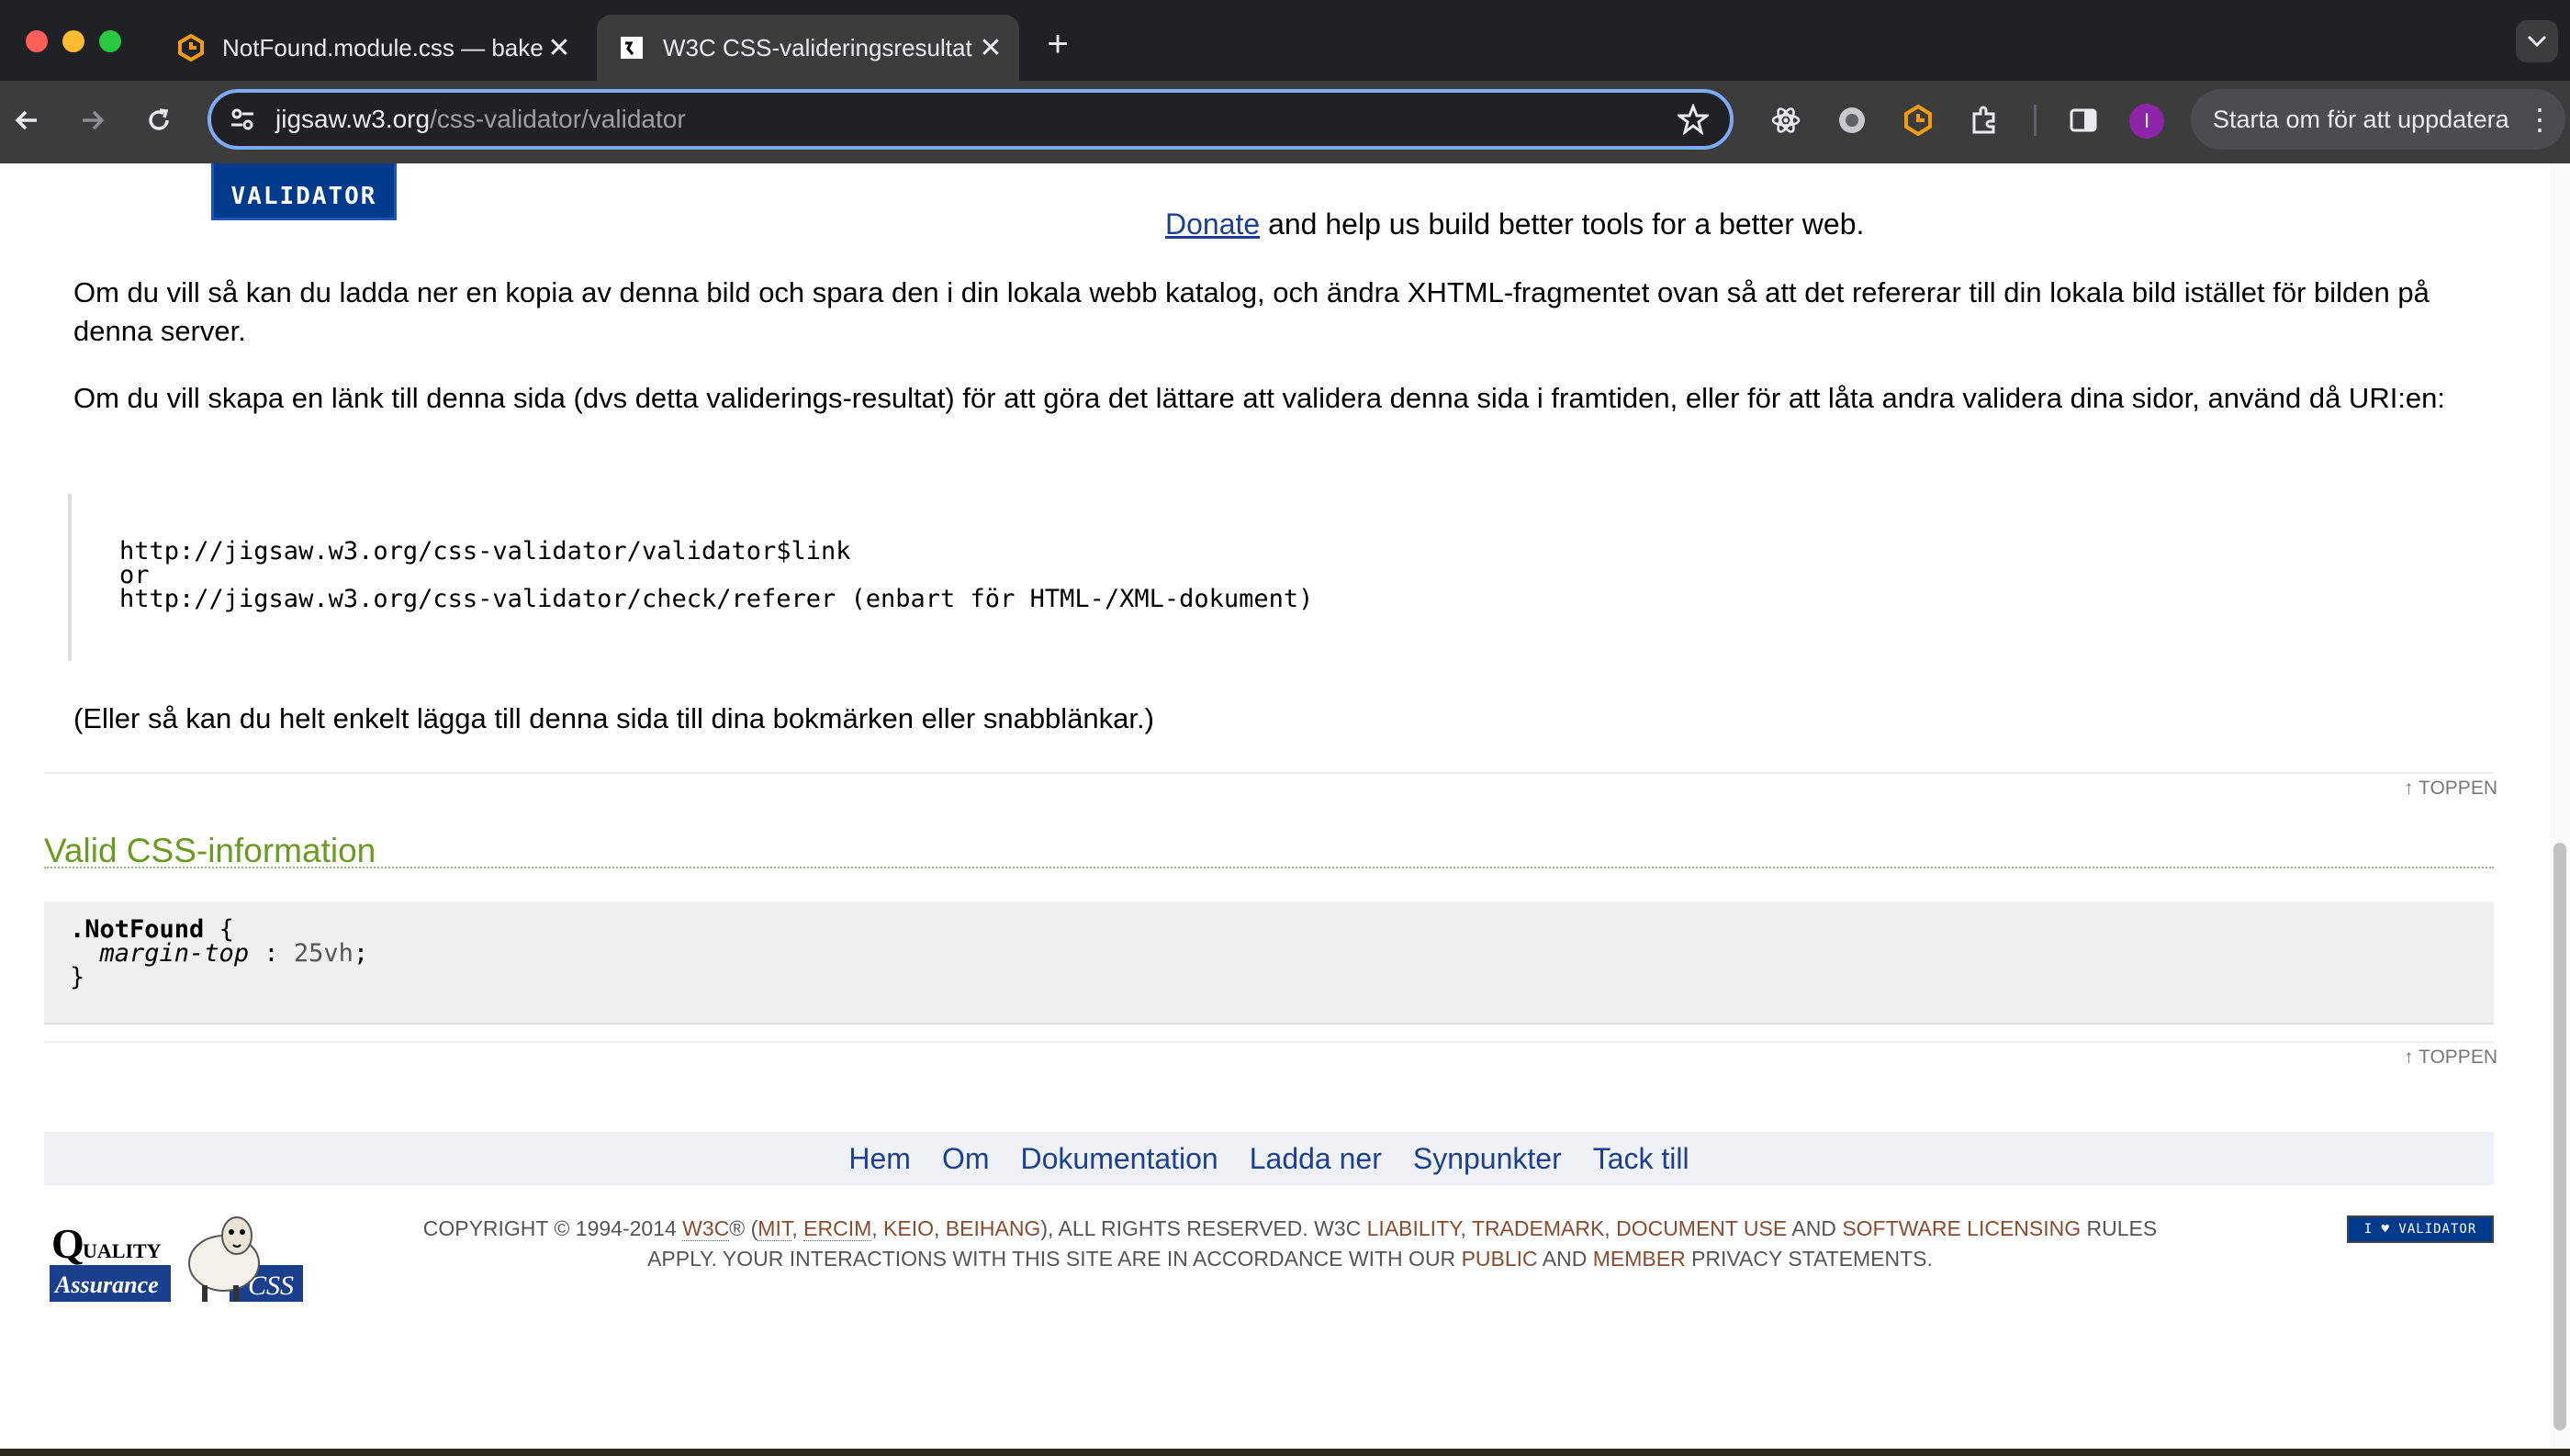 This screenshot has width=2570, height=1456. What do you see at coordinates (93, 120) in the screenshot?
I see `forward-icon` at bounding box center [93, 120].